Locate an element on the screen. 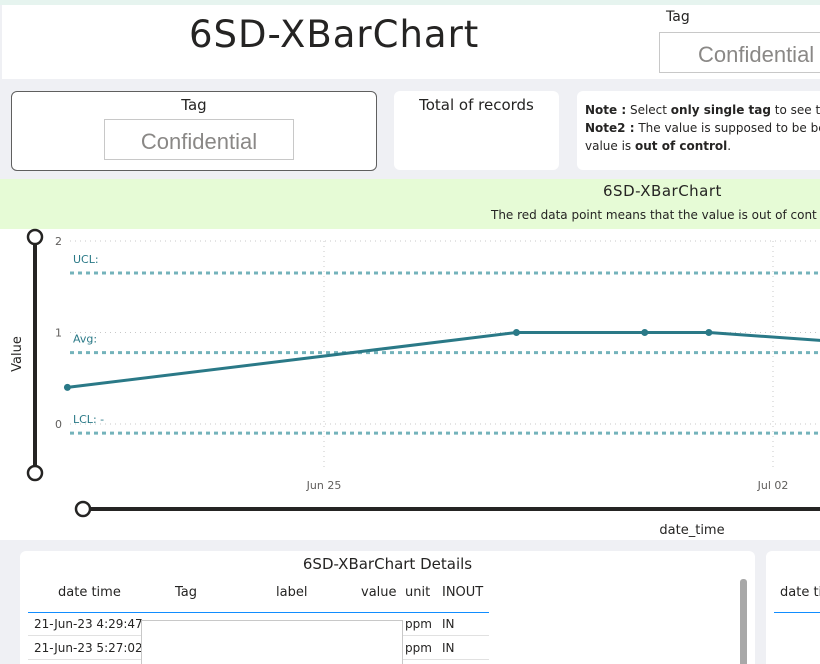 The height and width of the screenshot is (664, 820). x-zoom-handle-left is located at coordinates (83, 509).